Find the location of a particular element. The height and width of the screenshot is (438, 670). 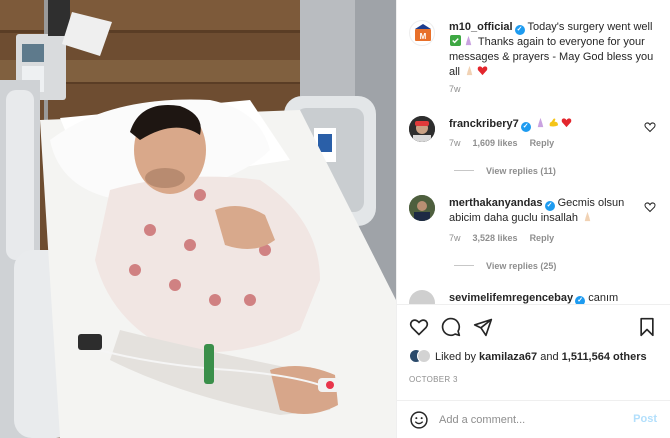

post-date: OCTOBER 3 is located at coordinates (433, 379).